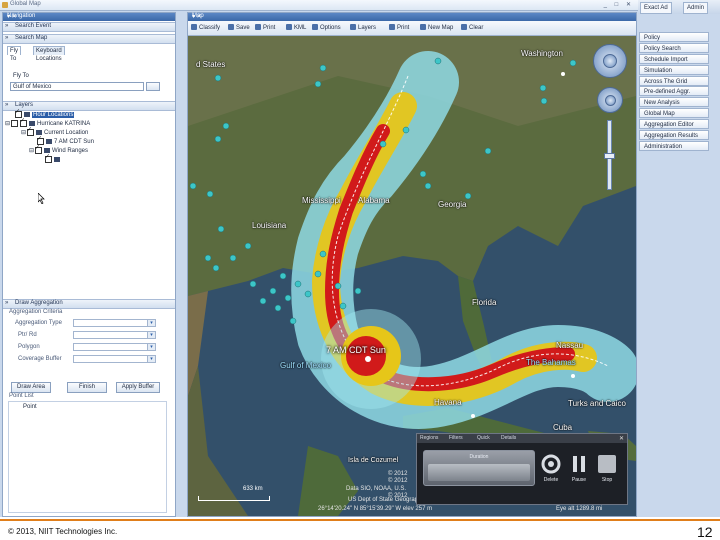  What do you see at coordinates (53, 158) in the screenshot?
I see `layer-row-sub` at bounding box center [53, 158].